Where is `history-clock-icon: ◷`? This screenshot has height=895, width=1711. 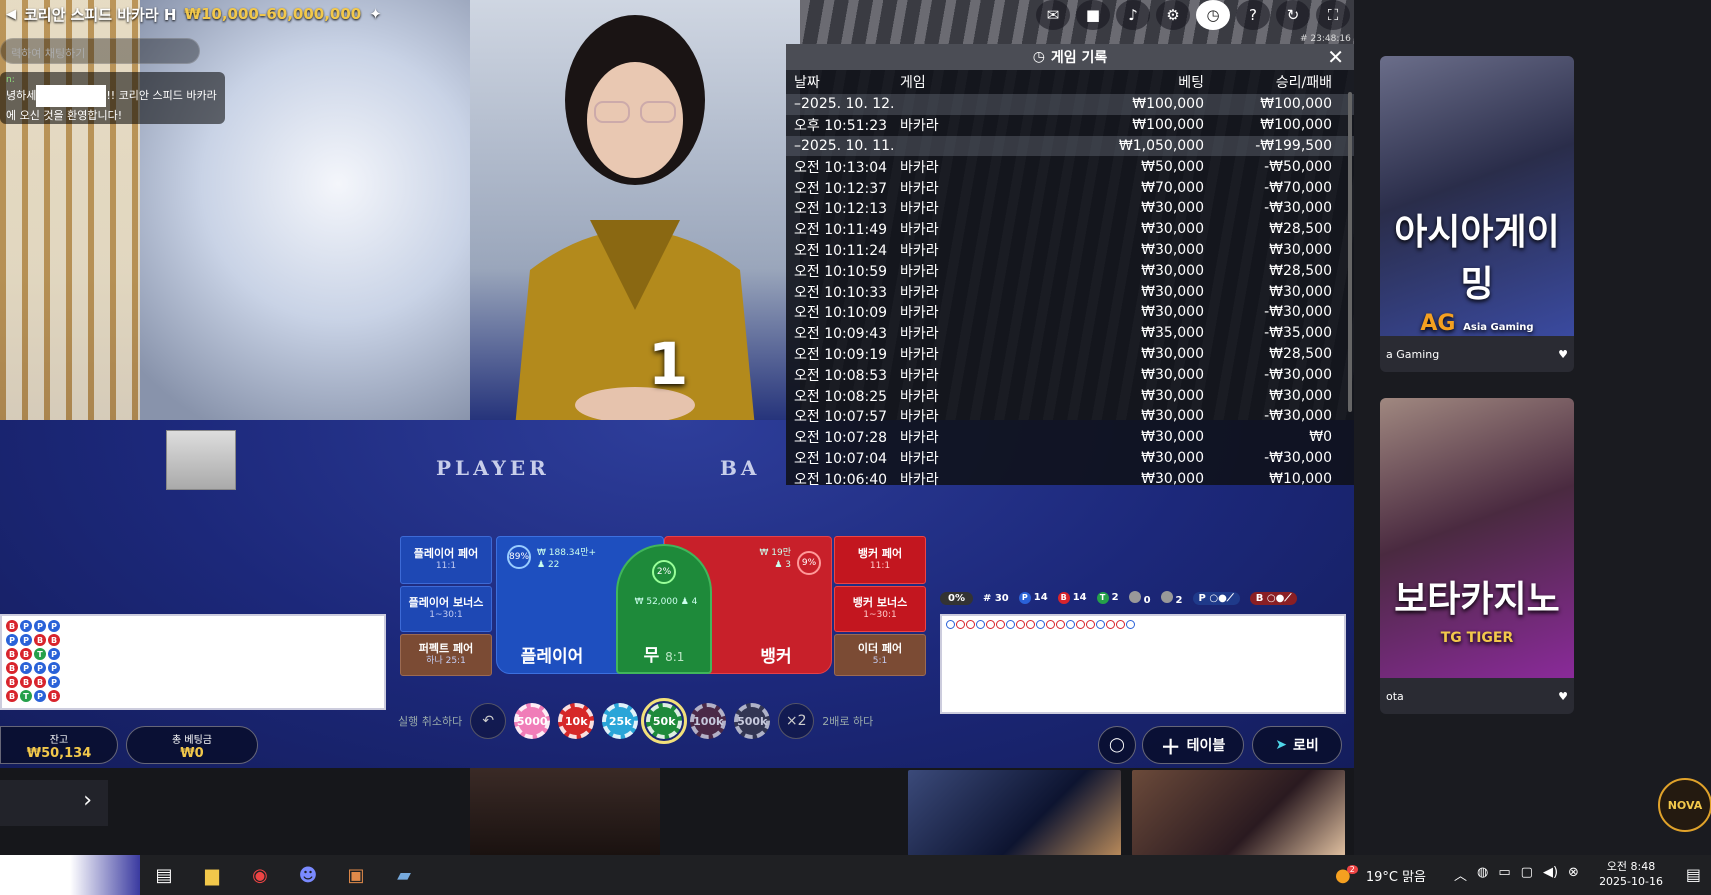 history-clock-icon: ◷ is located at coordinates (1213, 15).